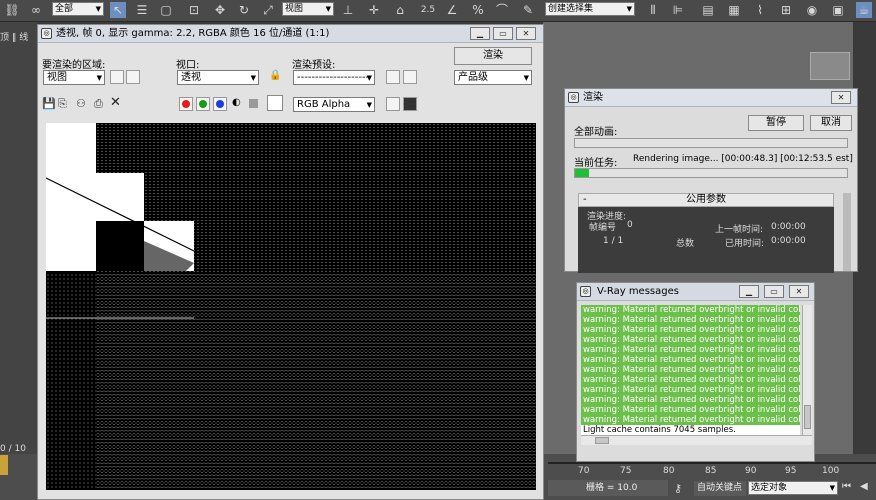  What do you see at coordinates (838, 10) in the screenshot?
I see `render-setup-icon: ▣` at bounding box center [838, 10].